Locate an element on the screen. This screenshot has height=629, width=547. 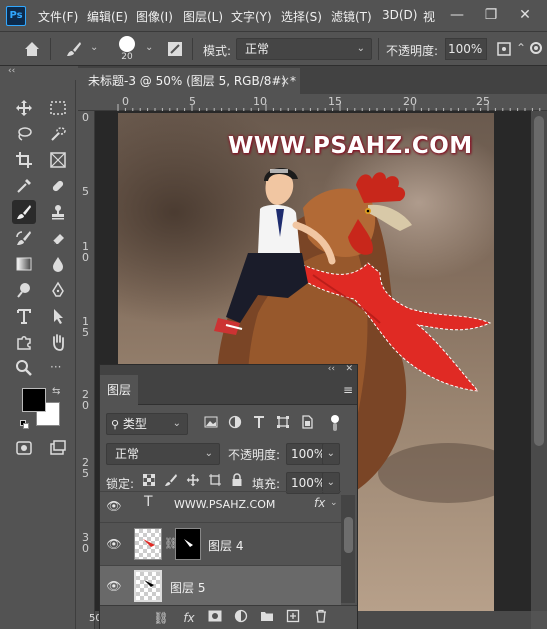
menu-3d: 3D(D) is located at coordinates (399, 15).